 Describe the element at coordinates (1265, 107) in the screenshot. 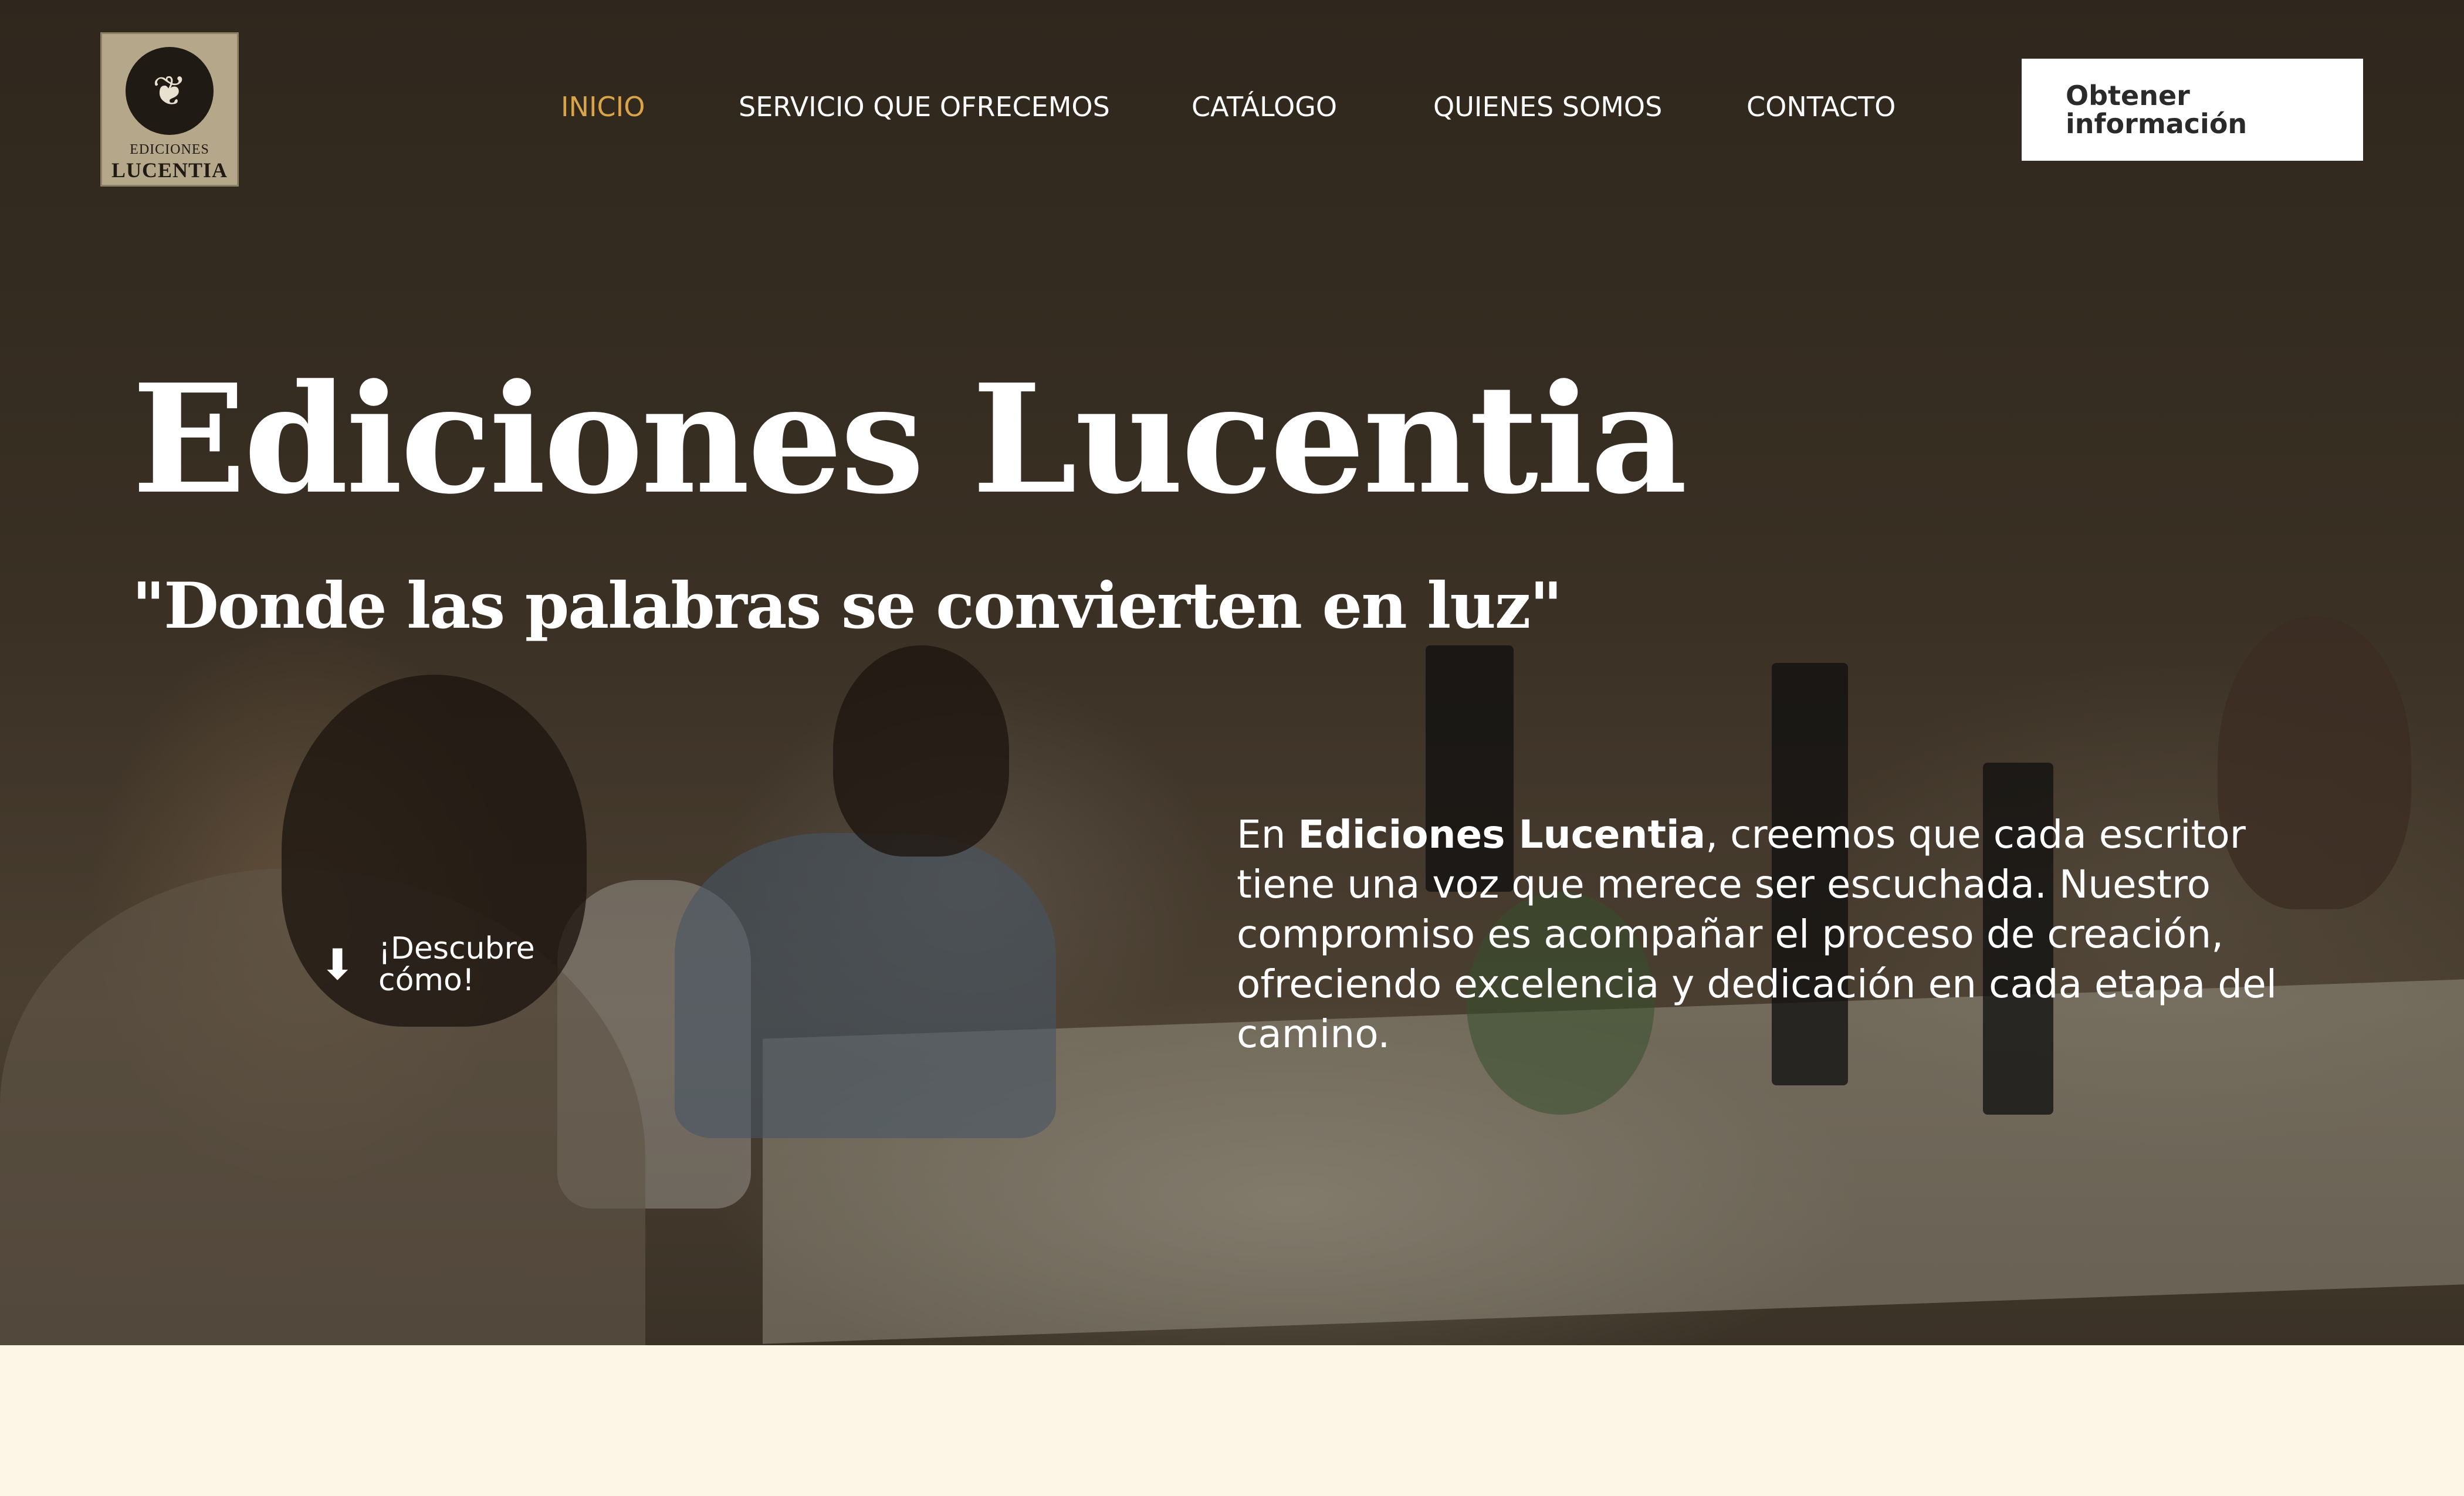

I see `nav-item-catalogo: CATÁLOGO` at that location.